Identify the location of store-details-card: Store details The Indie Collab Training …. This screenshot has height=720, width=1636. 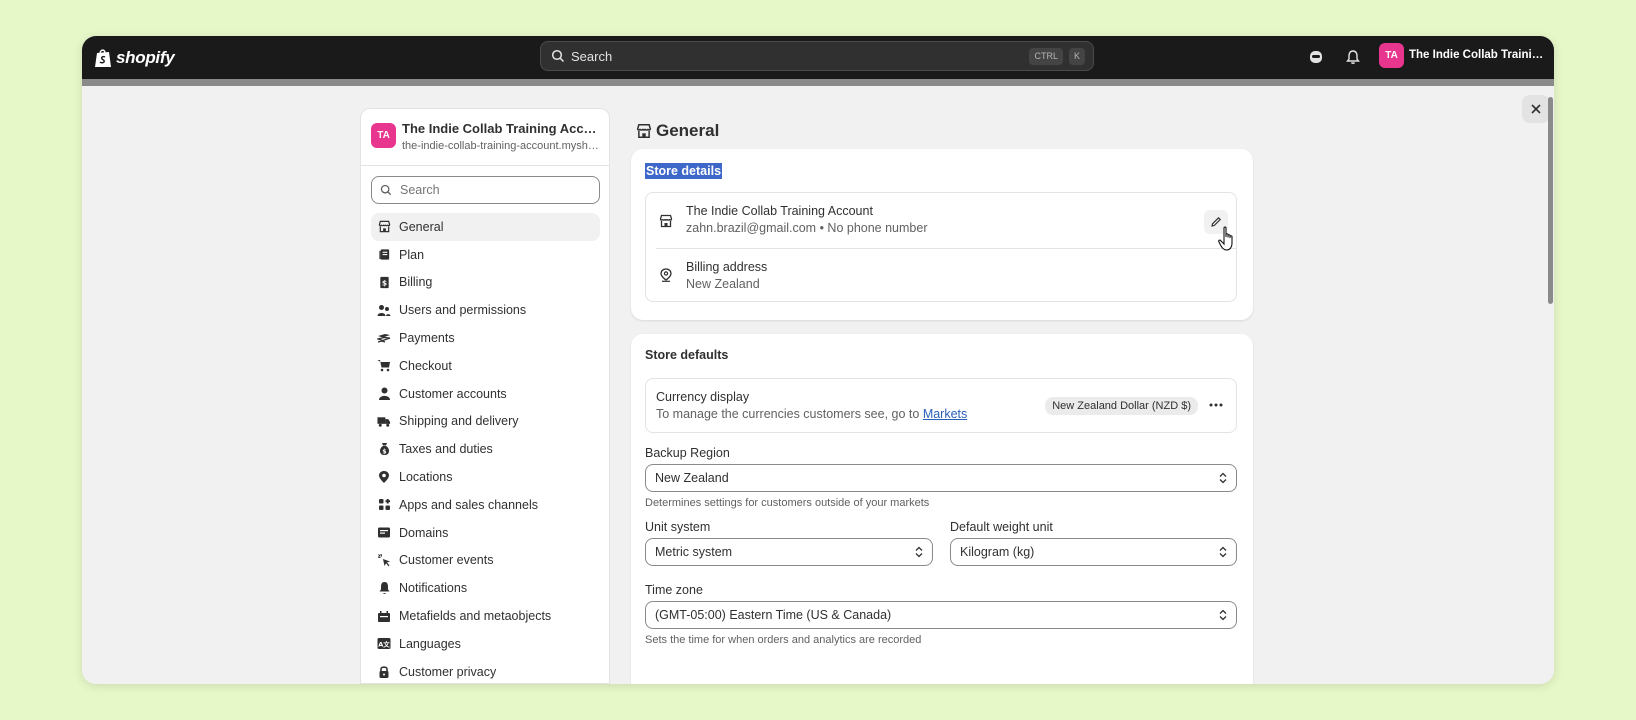
(942, 234).